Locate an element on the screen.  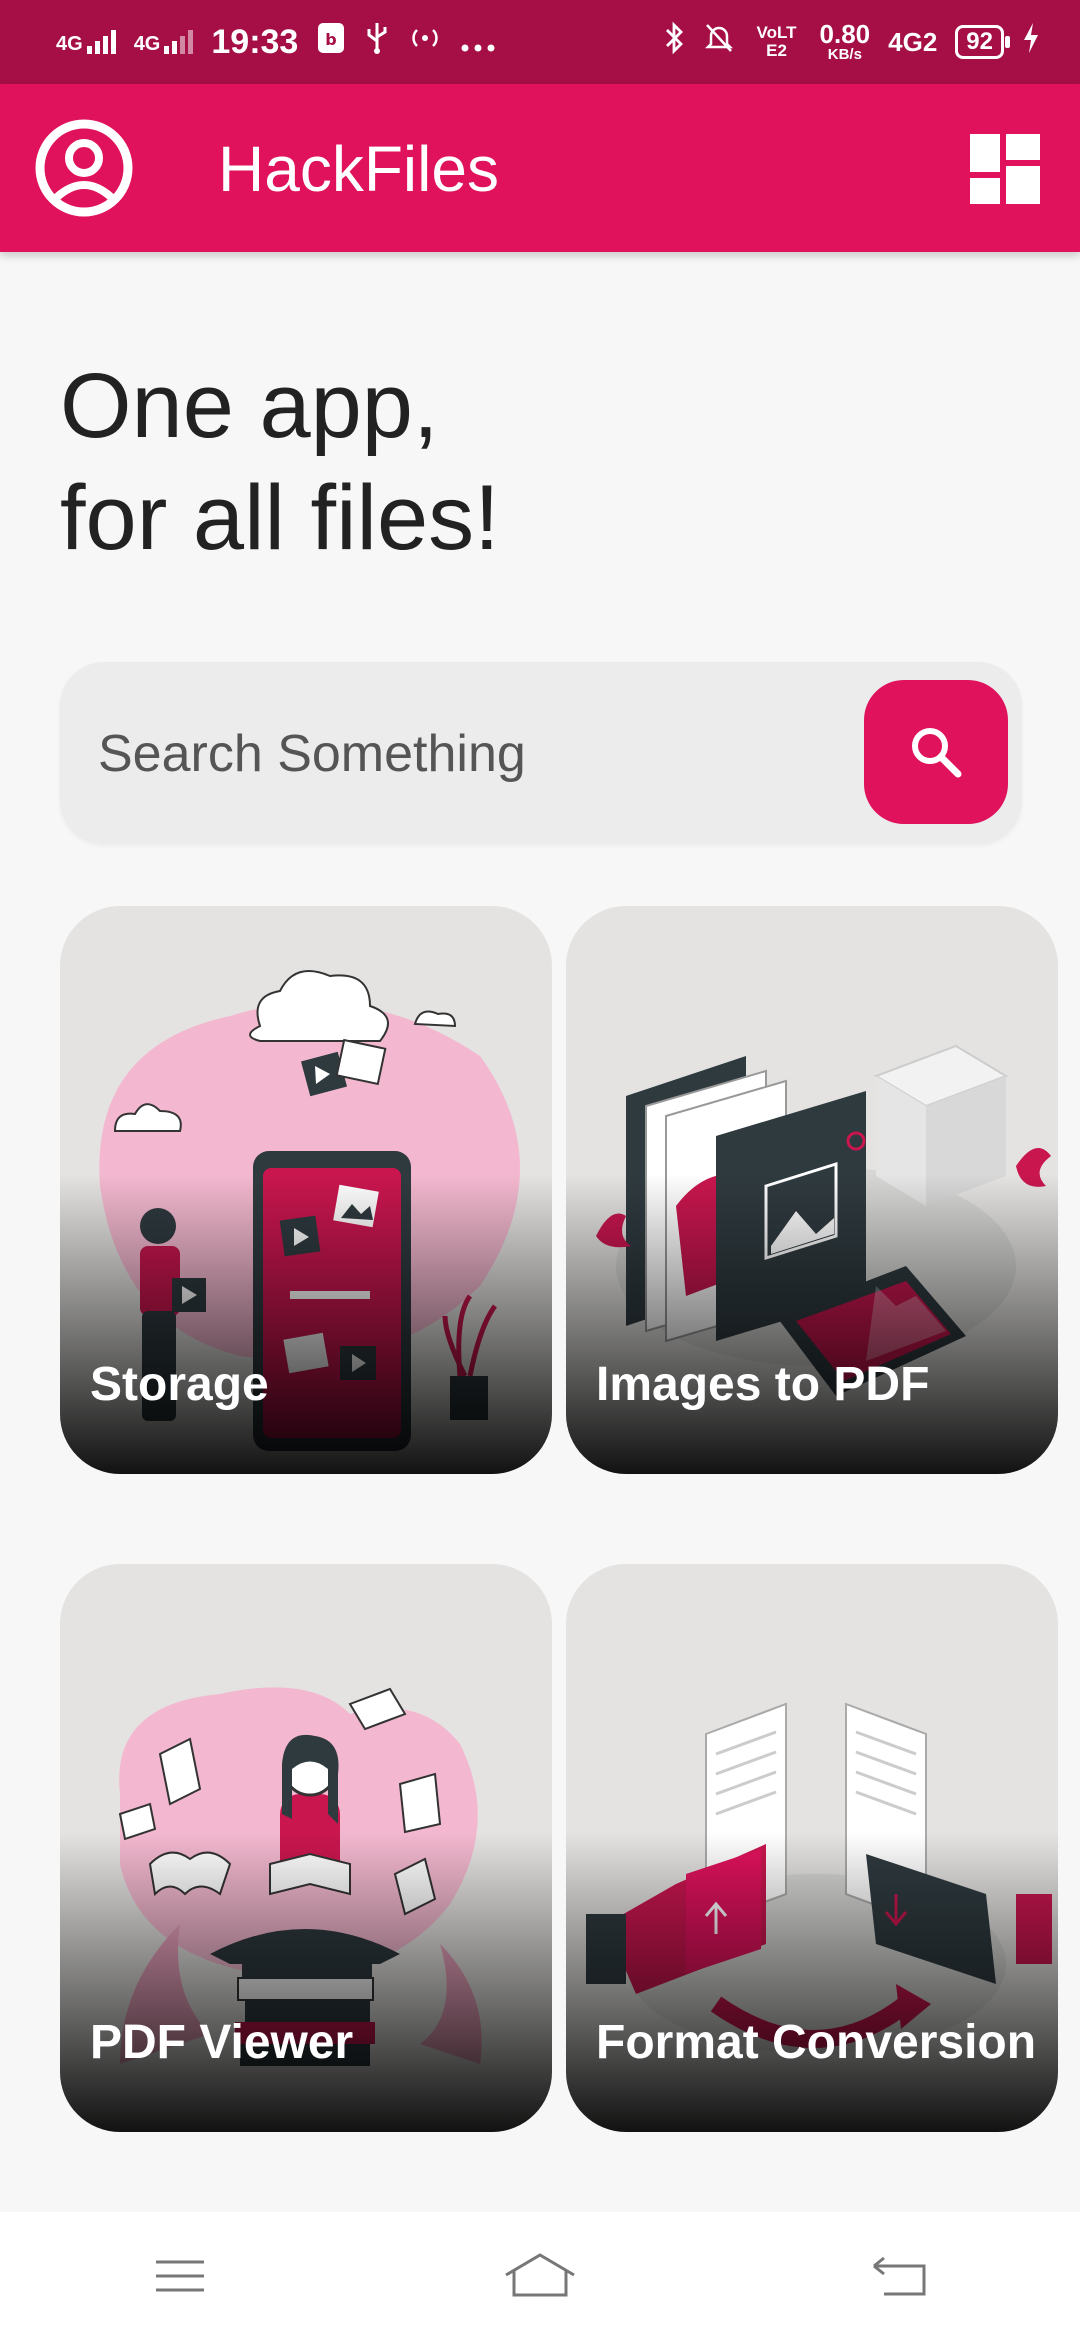
nav-back-button is located at coordinates (900, 2276).